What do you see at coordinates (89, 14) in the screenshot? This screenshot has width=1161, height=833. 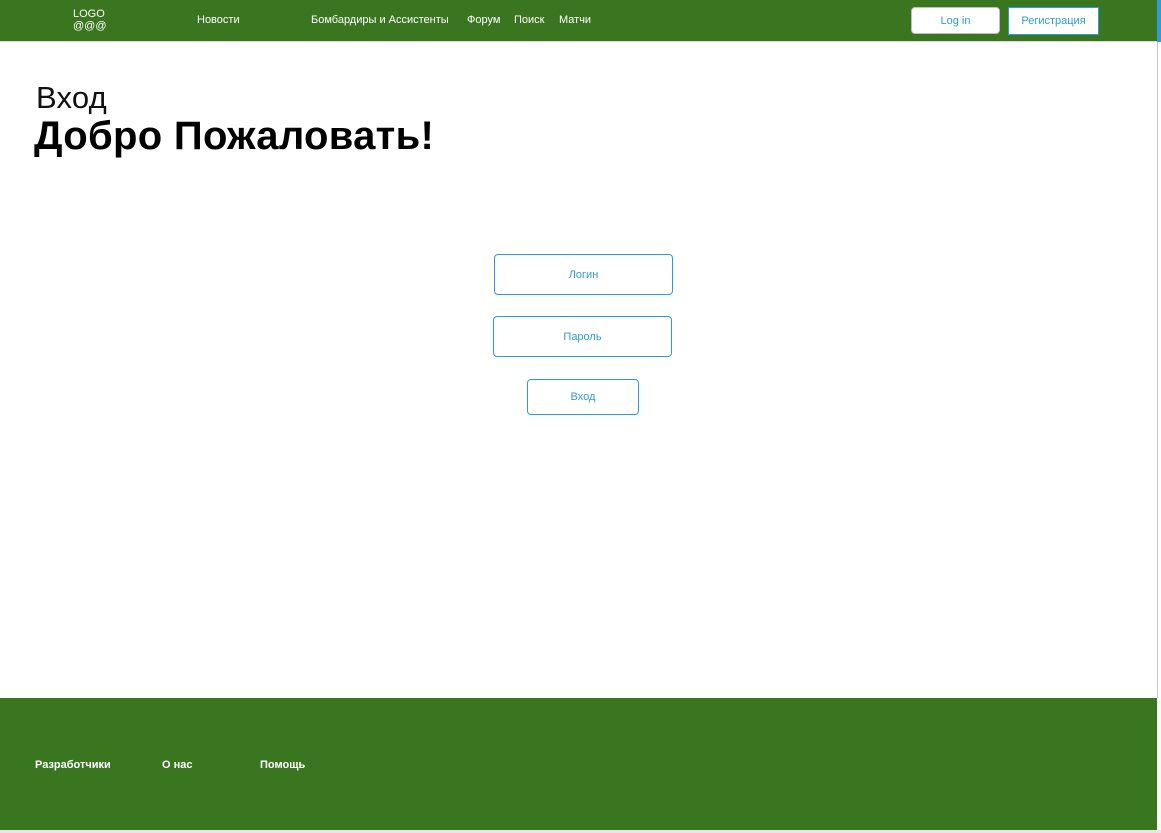 I see `logo-text: LOGO` at bounding box center [89, 14].